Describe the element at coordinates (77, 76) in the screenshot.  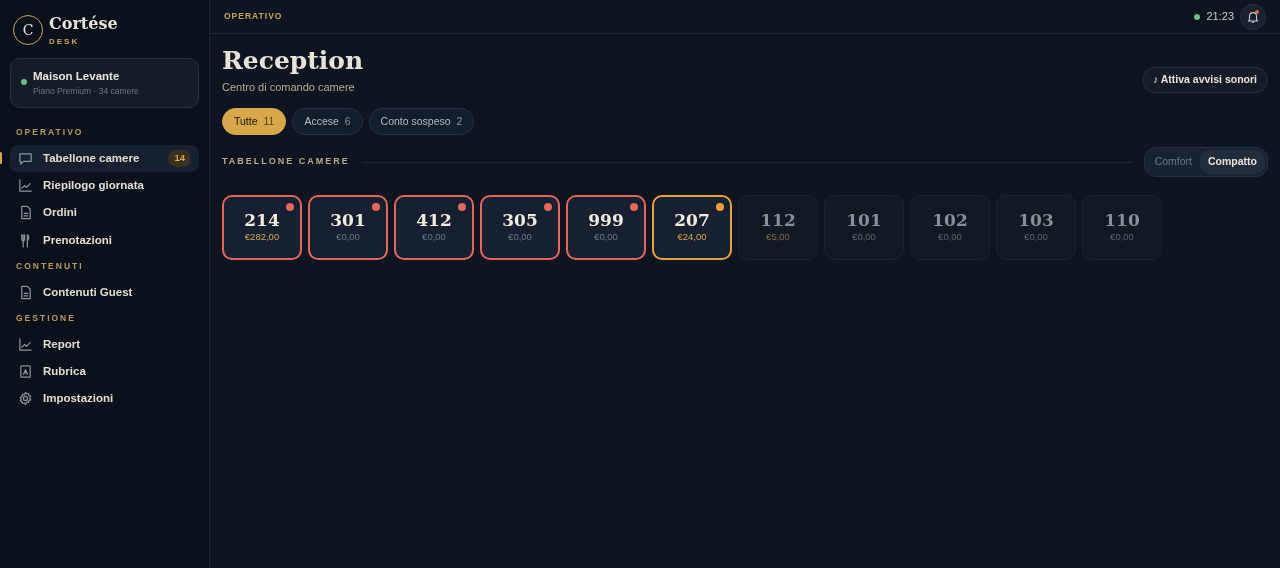
I see `property-name: Maison Levante` at that location.